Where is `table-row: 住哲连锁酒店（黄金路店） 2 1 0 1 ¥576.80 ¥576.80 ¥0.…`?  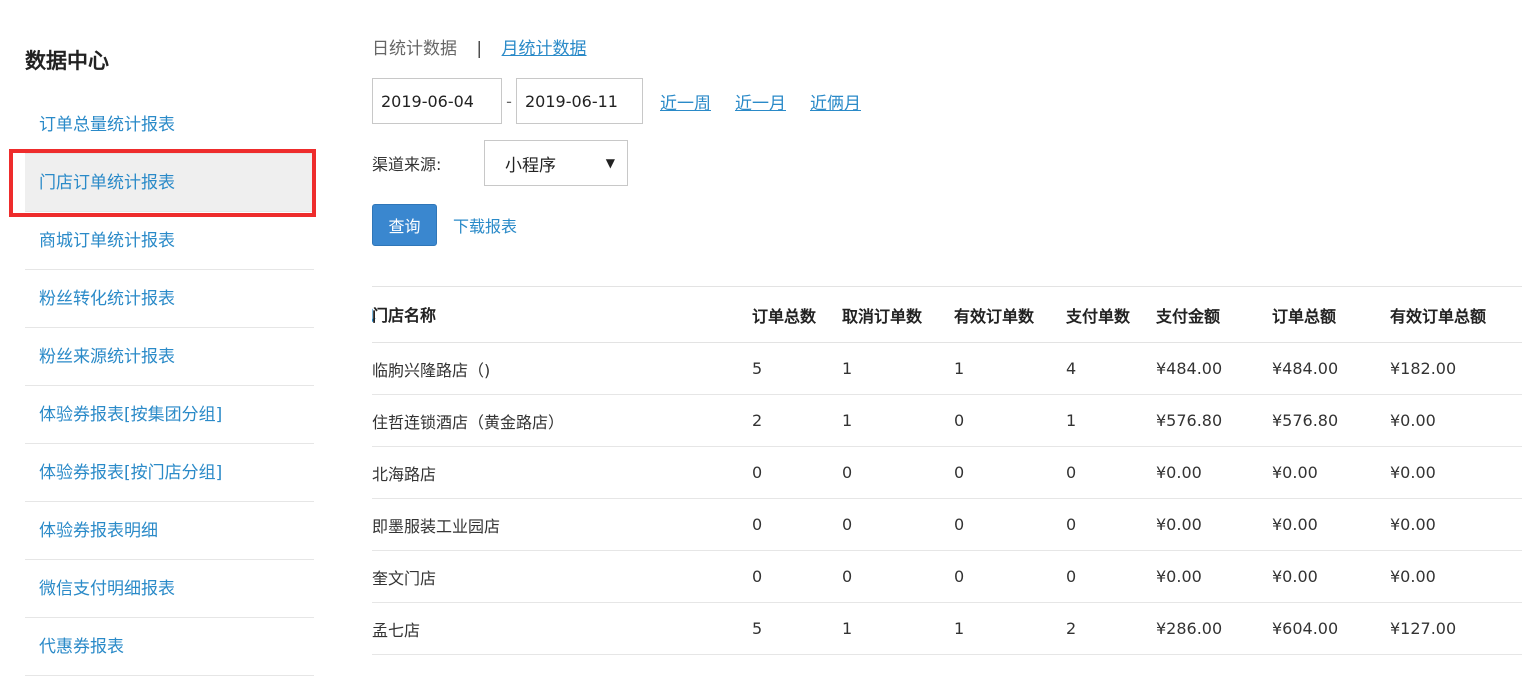
table-row: 住哲连锁酒店（黄金路店） 2 1 0 1 ¥576.80 ¥576.80 ¥0.… is located at coordinates (947, 421).